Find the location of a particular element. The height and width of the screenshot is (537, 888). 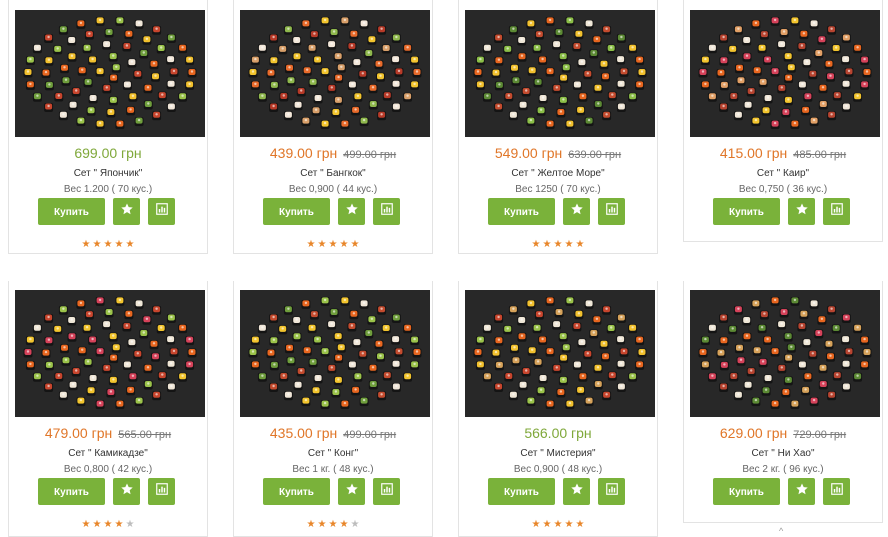

product-weight: Вес 1250 ( 70 кус.) is located at coordinates (558, 189).